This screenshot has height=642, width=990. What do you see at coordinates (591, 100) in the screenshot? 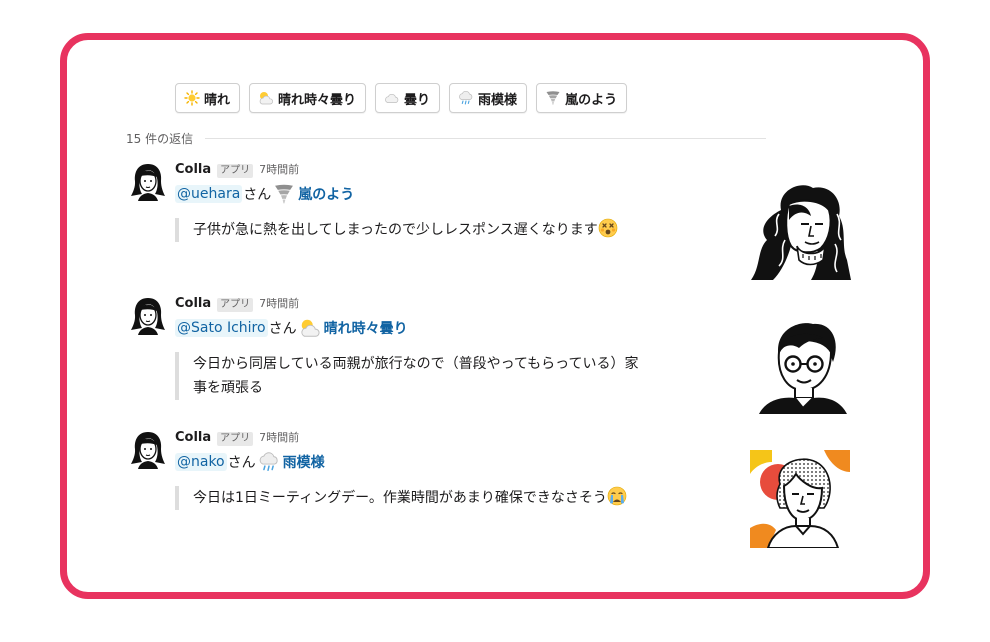
I see `weather-button-label: 嵐のよう` at bounding box center [591, 100].